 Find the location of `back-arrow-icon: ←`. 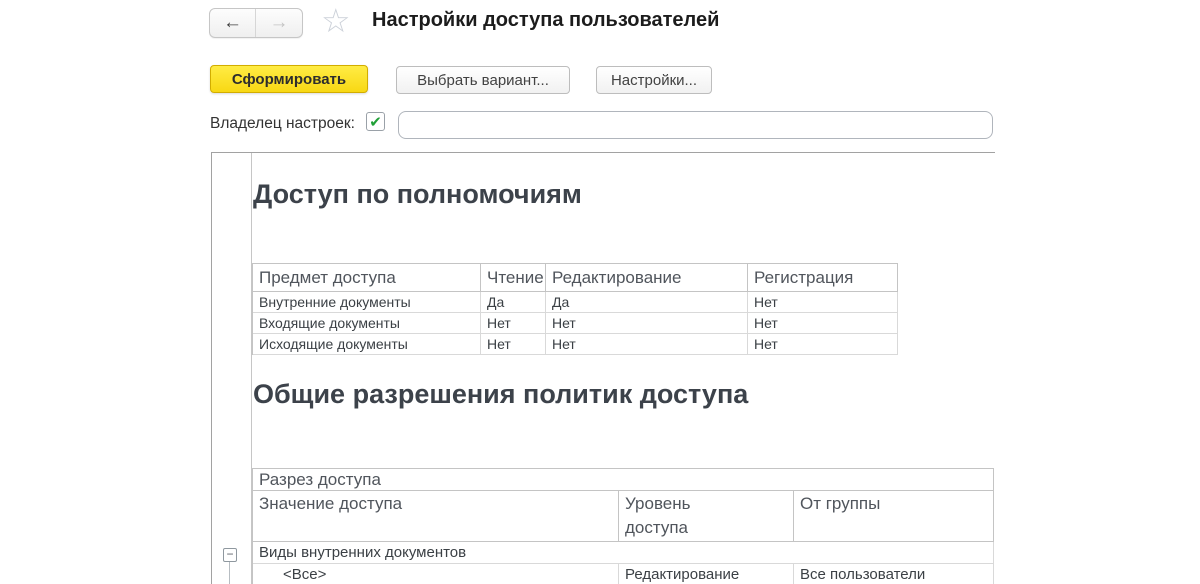

back-arrow-icon: ← is located at coordinates (232, 22).